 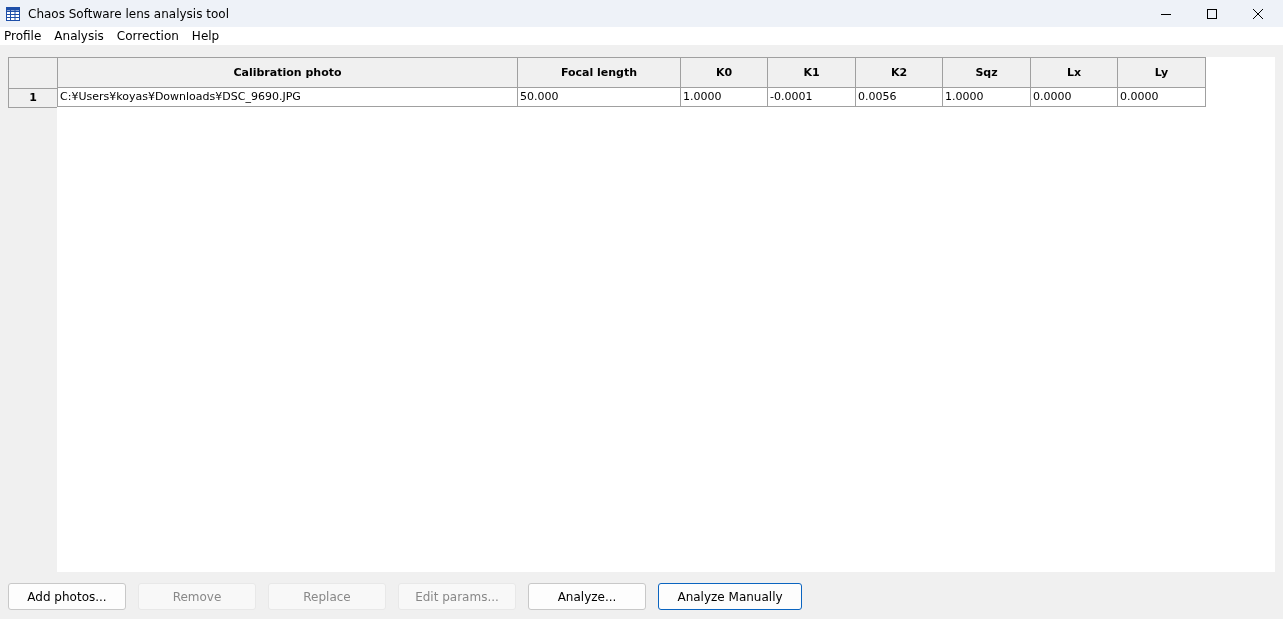 I want to click on column-header: K0, so click(x=724, y=72).